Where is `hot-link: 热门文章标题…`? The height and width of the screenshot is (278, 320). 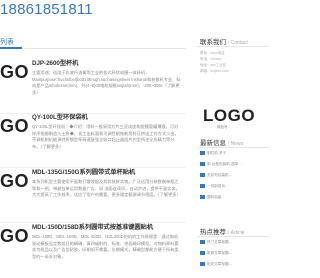 hot-link: 热门文章标题… is located at coordinates (234, 243).